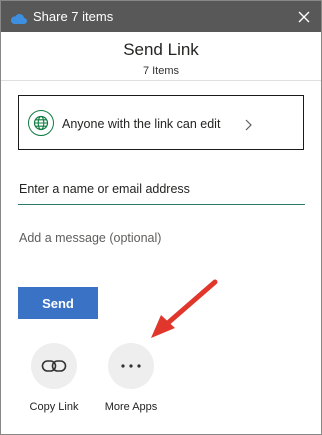  Describe the element at coordinates (161, 49) in the screenshot. I see `page-title: Send Link` at that location.